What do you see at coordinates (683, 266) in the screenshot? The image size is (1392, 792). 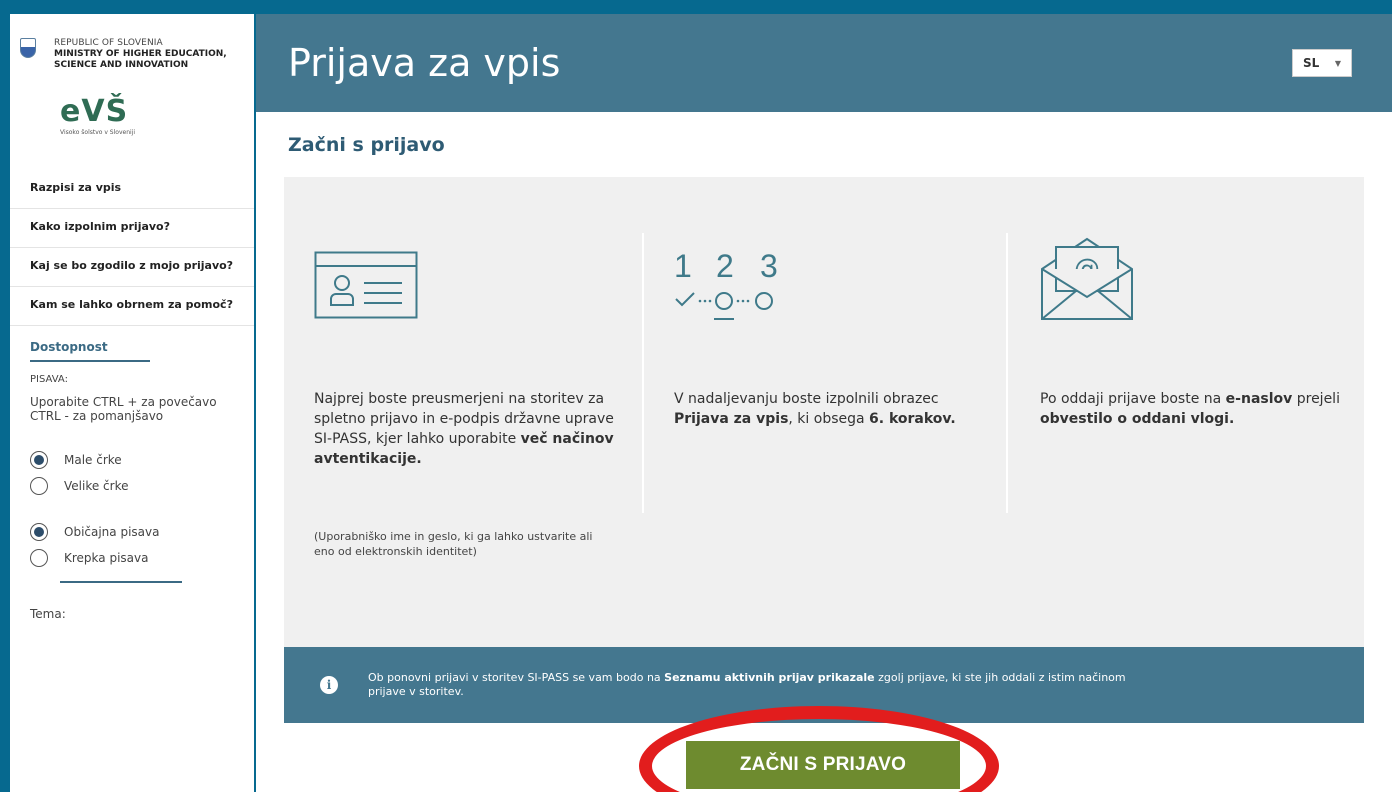 I see `step-number-1: 1` at bounding box center [683, 266].